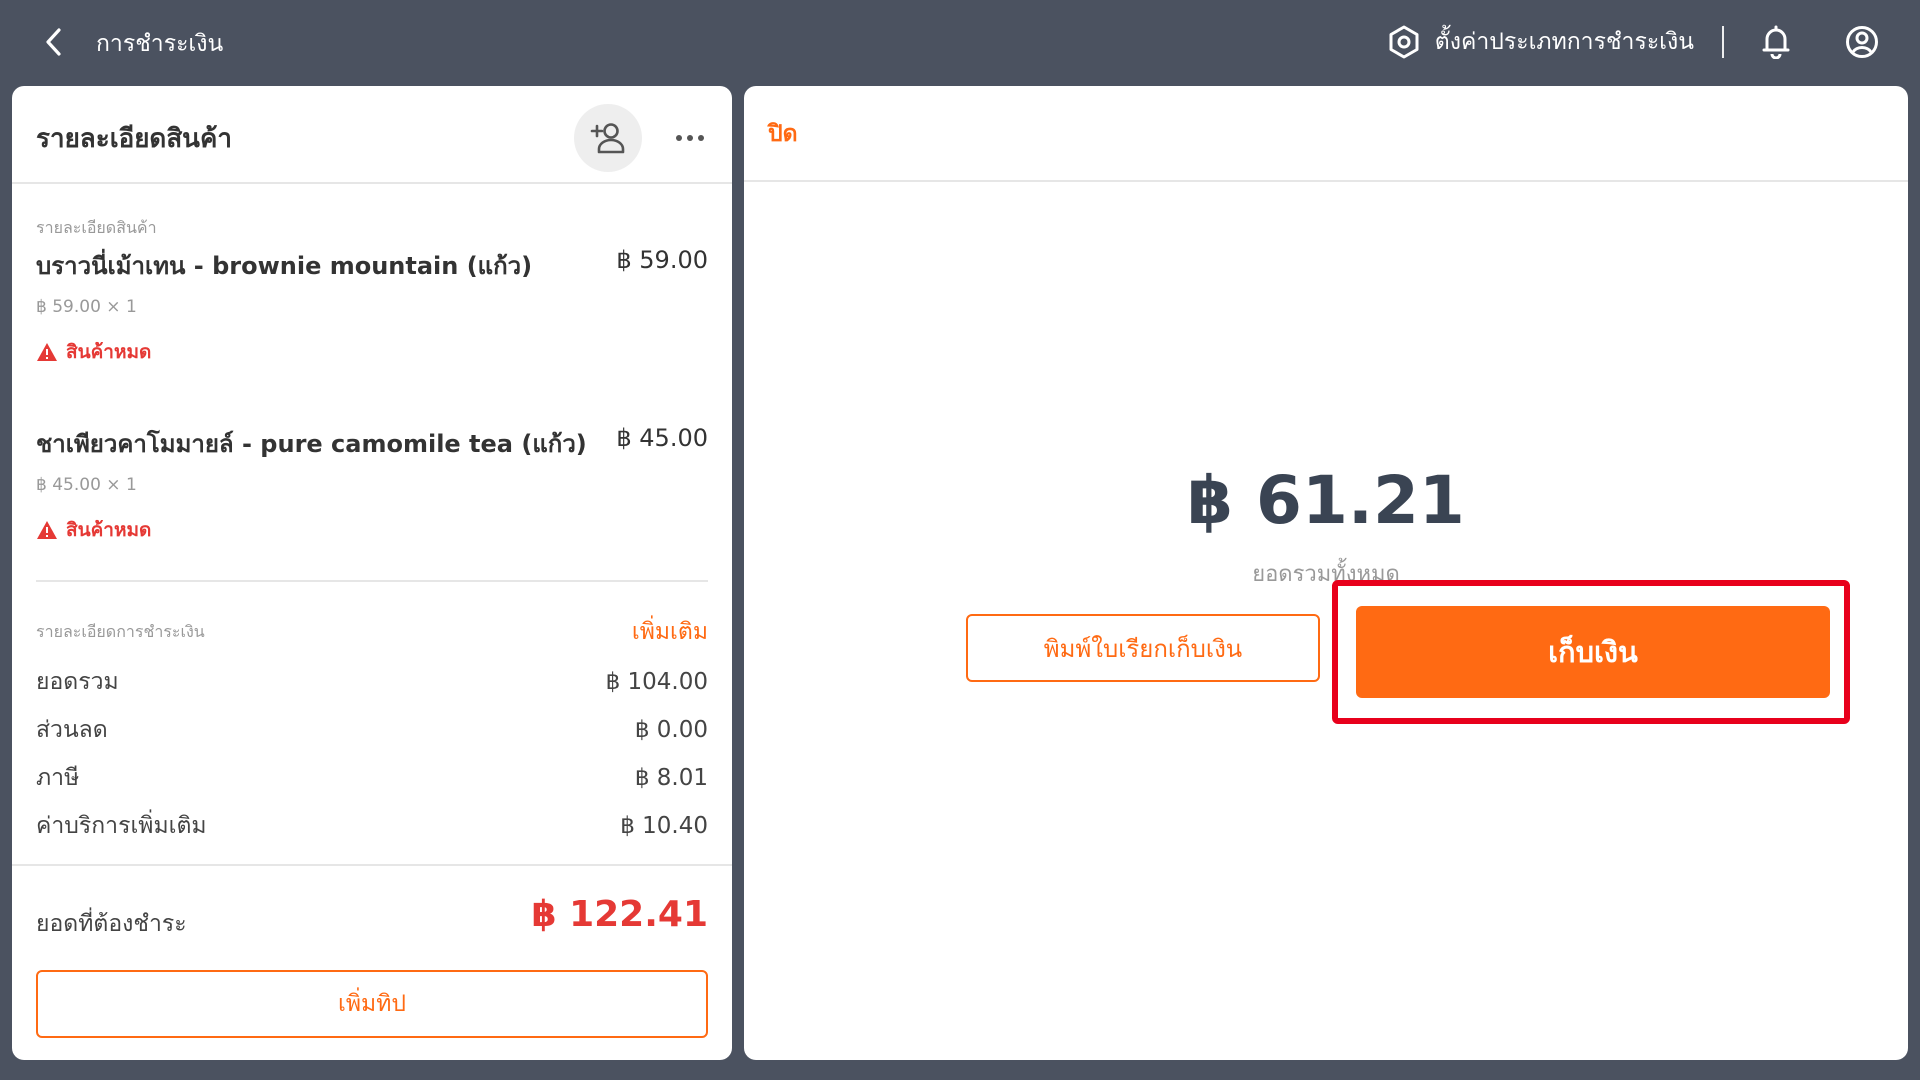  What do you see at coordinates (960, 42) in the screenshot?
I see `top-bar: การชำระเงิน ตั้งค่าประเภทการชำระเงิน` at bounding box center [960, 42].